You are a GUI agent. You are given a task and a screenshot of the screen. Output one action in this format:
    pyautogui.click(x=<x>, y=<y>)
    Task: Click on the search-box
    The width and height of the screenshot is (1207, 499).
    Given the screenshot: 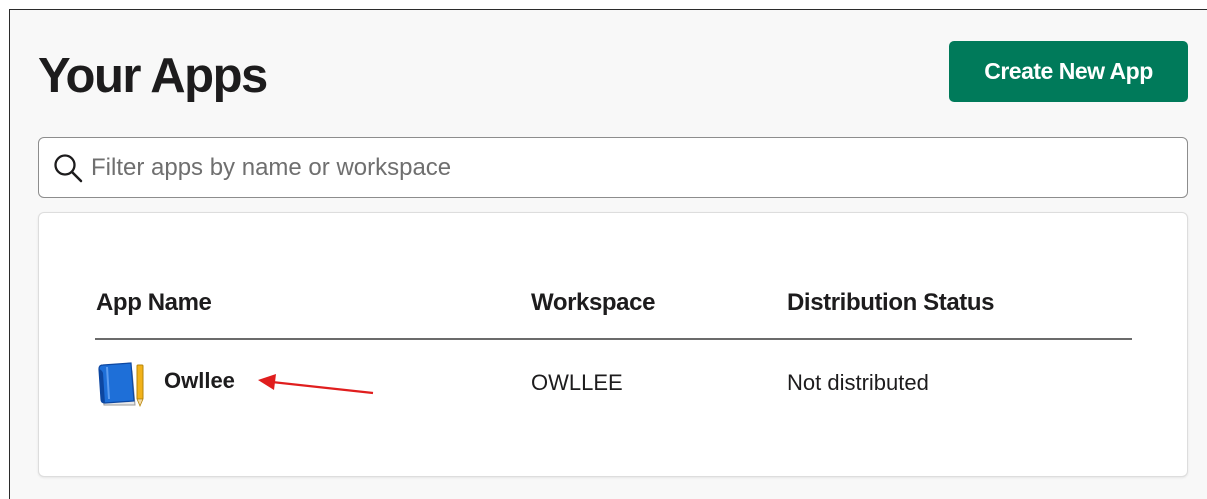 What is the action you would take?
    pyautogui.click(x=613, y=167)
    